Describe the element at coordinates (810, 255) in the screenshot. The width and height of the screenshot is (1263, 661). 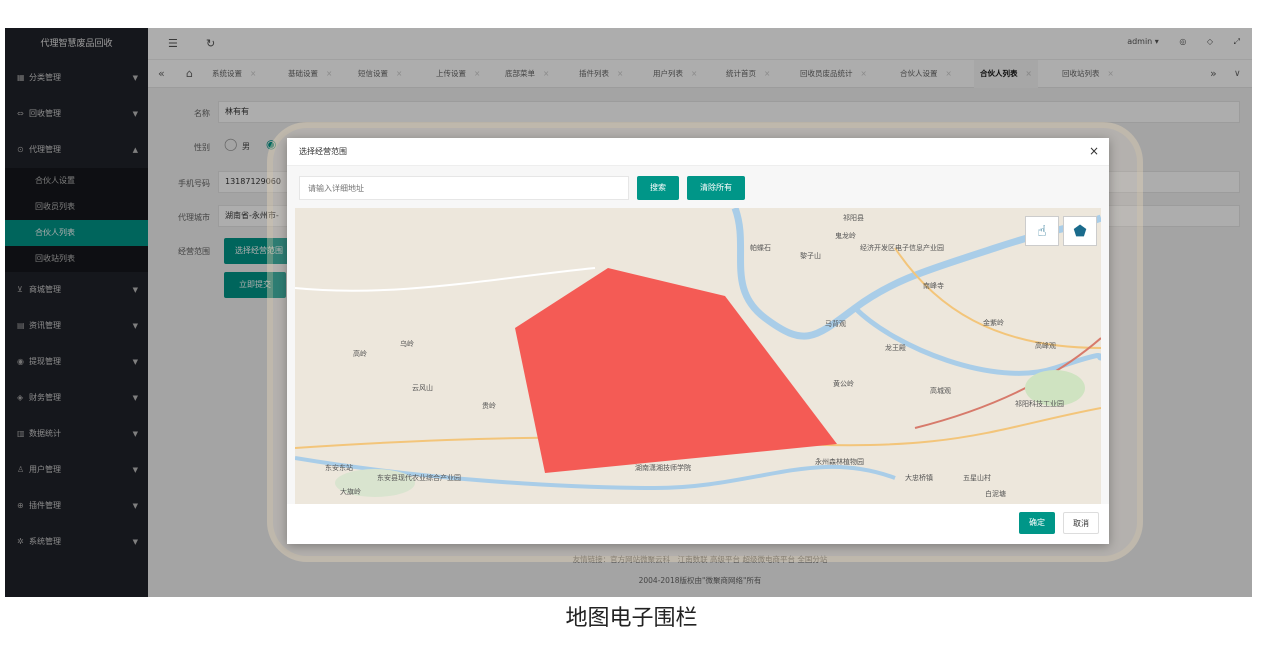
I see `map-label: 黎子山` at that location.